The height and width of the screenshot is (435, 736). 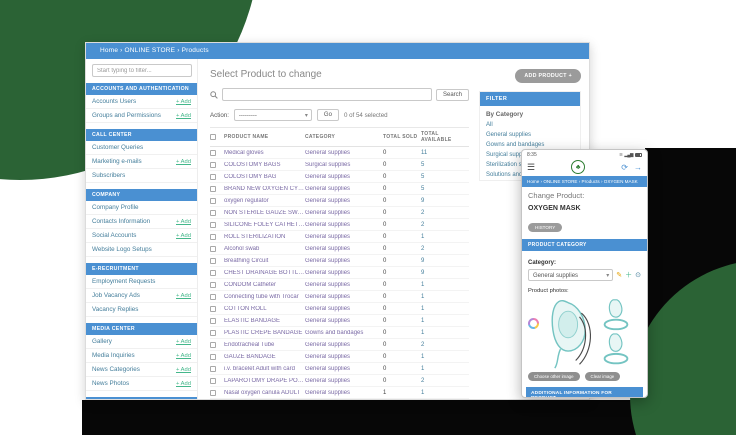 I want to click on product-link: PLASTIC CREPE BANDAGE, so click(x=264, y=333).